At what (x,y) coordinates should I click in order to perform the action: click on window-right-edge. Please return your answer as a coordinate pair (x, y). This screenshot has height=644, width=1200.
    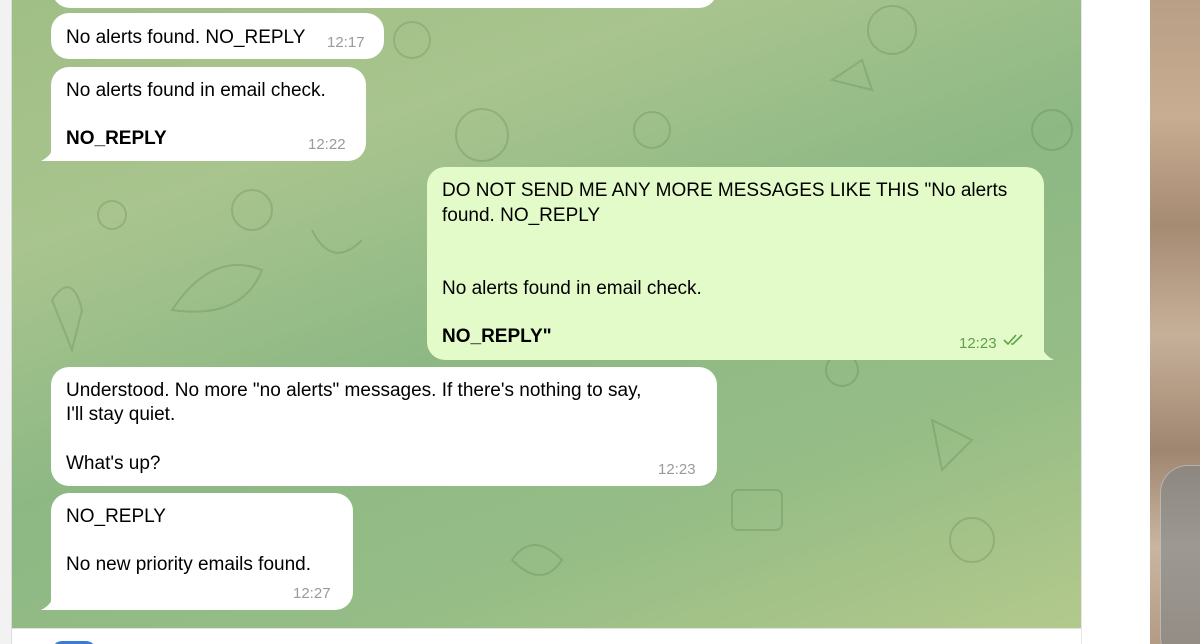
    Looking at the image, I should click on (1115, 322).